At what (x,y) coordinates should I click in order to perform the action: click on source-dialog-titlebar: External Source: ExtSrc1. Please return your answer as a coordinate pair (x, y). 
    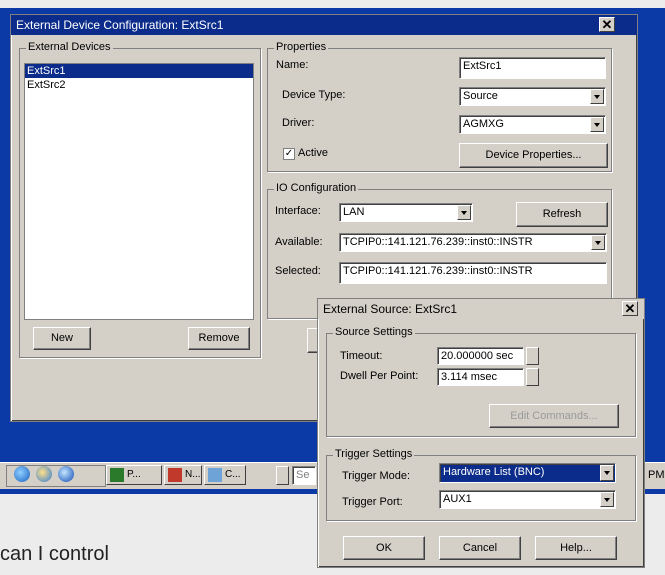
    Looking at the image, I should click on (481, 309).